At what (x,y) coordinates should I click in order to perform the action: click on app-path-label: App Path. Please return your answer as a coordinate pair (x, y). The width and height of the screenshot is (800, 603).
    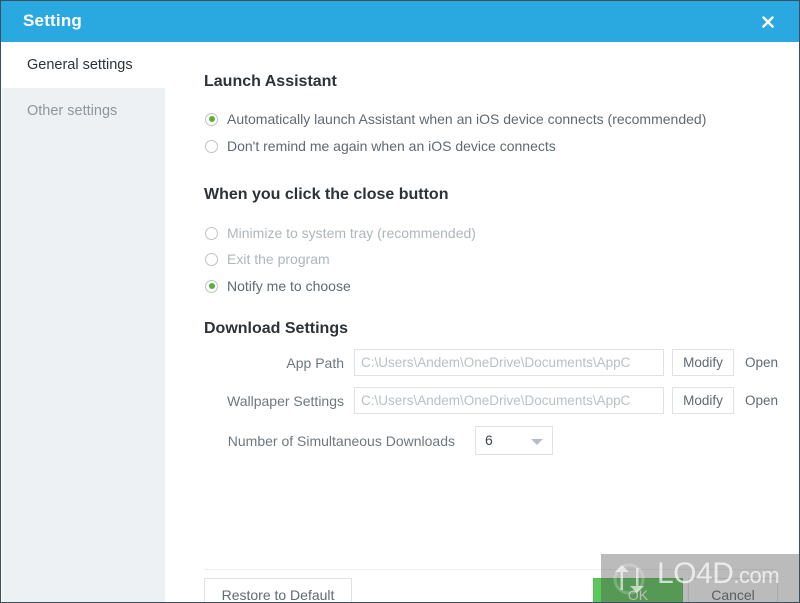
    Looking at the image, I should click on (315, 362).